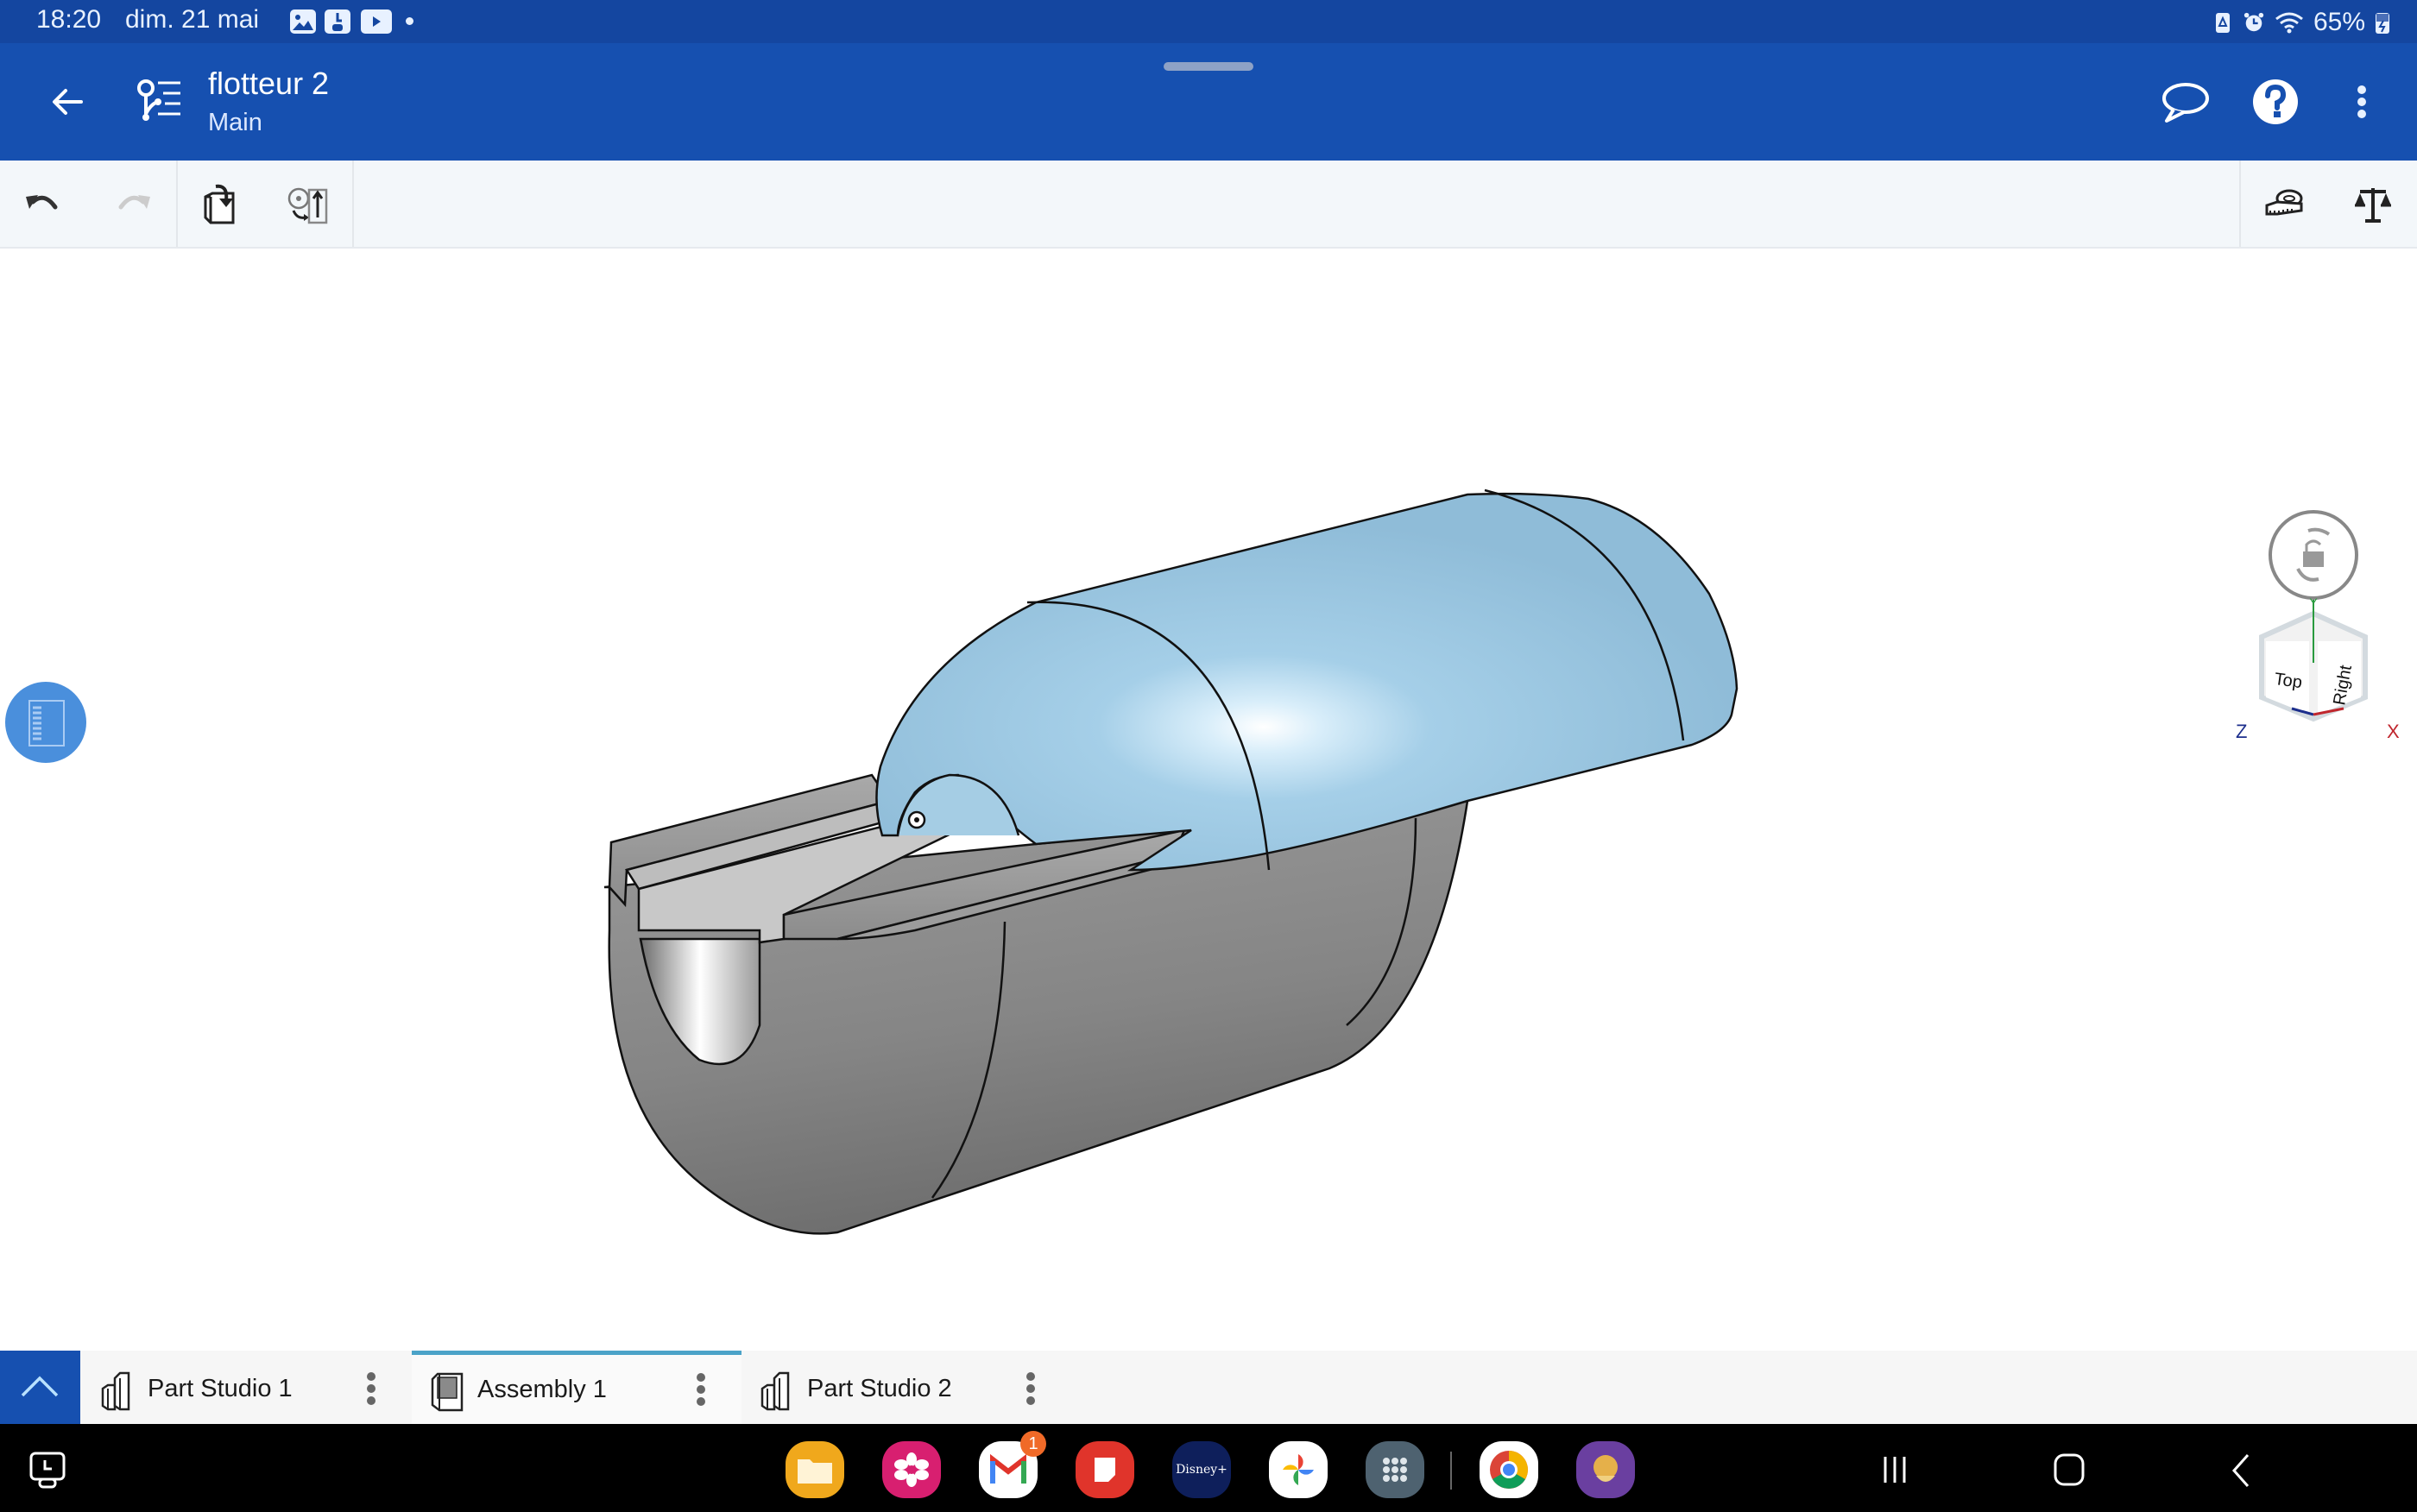  What do you see at coordinates (67, 102) in the screenshot?
I see `back-arrow-icon` at bounding box center [67, 102].